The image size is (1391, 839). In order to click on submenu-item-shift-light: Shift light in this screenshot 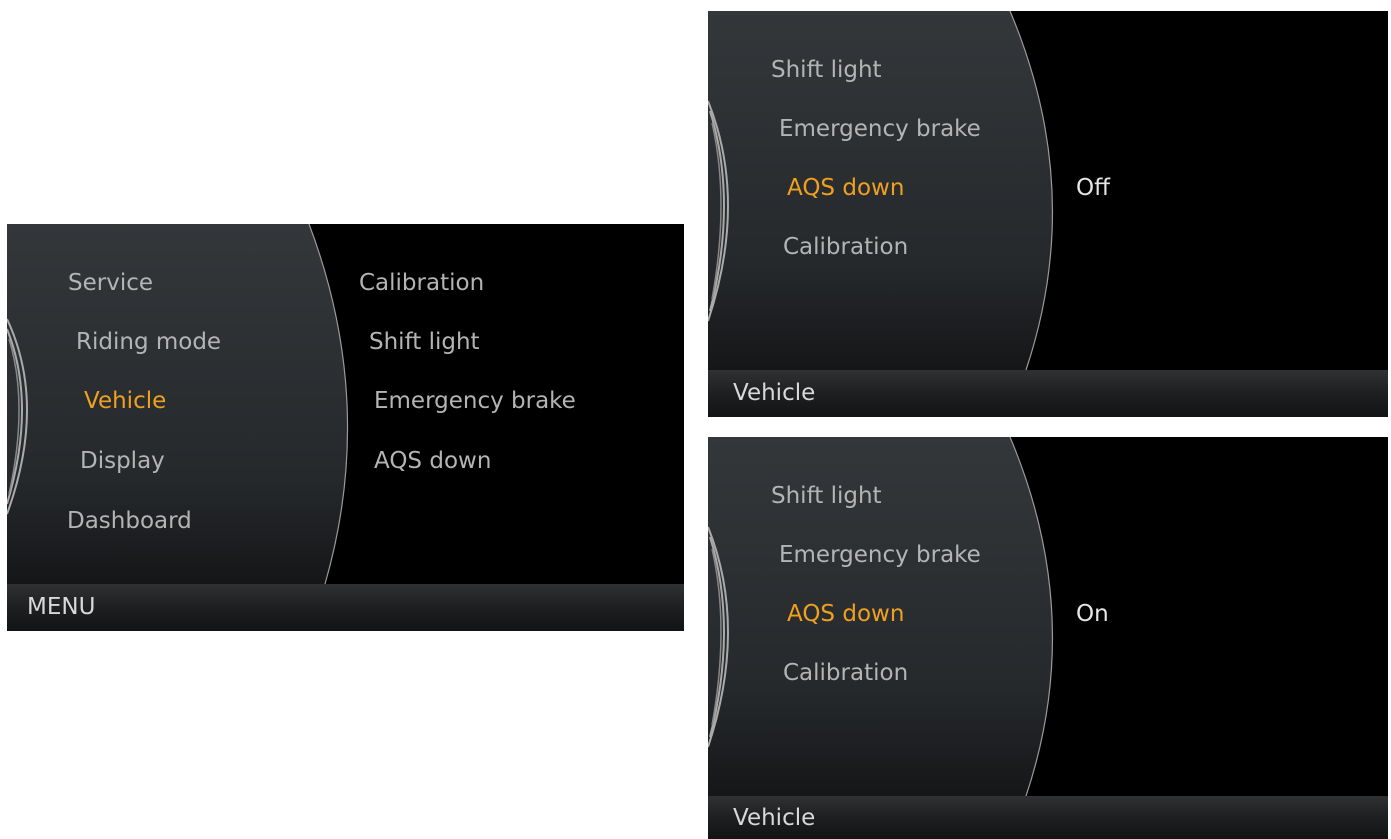, I will do `click(424, 342)`.